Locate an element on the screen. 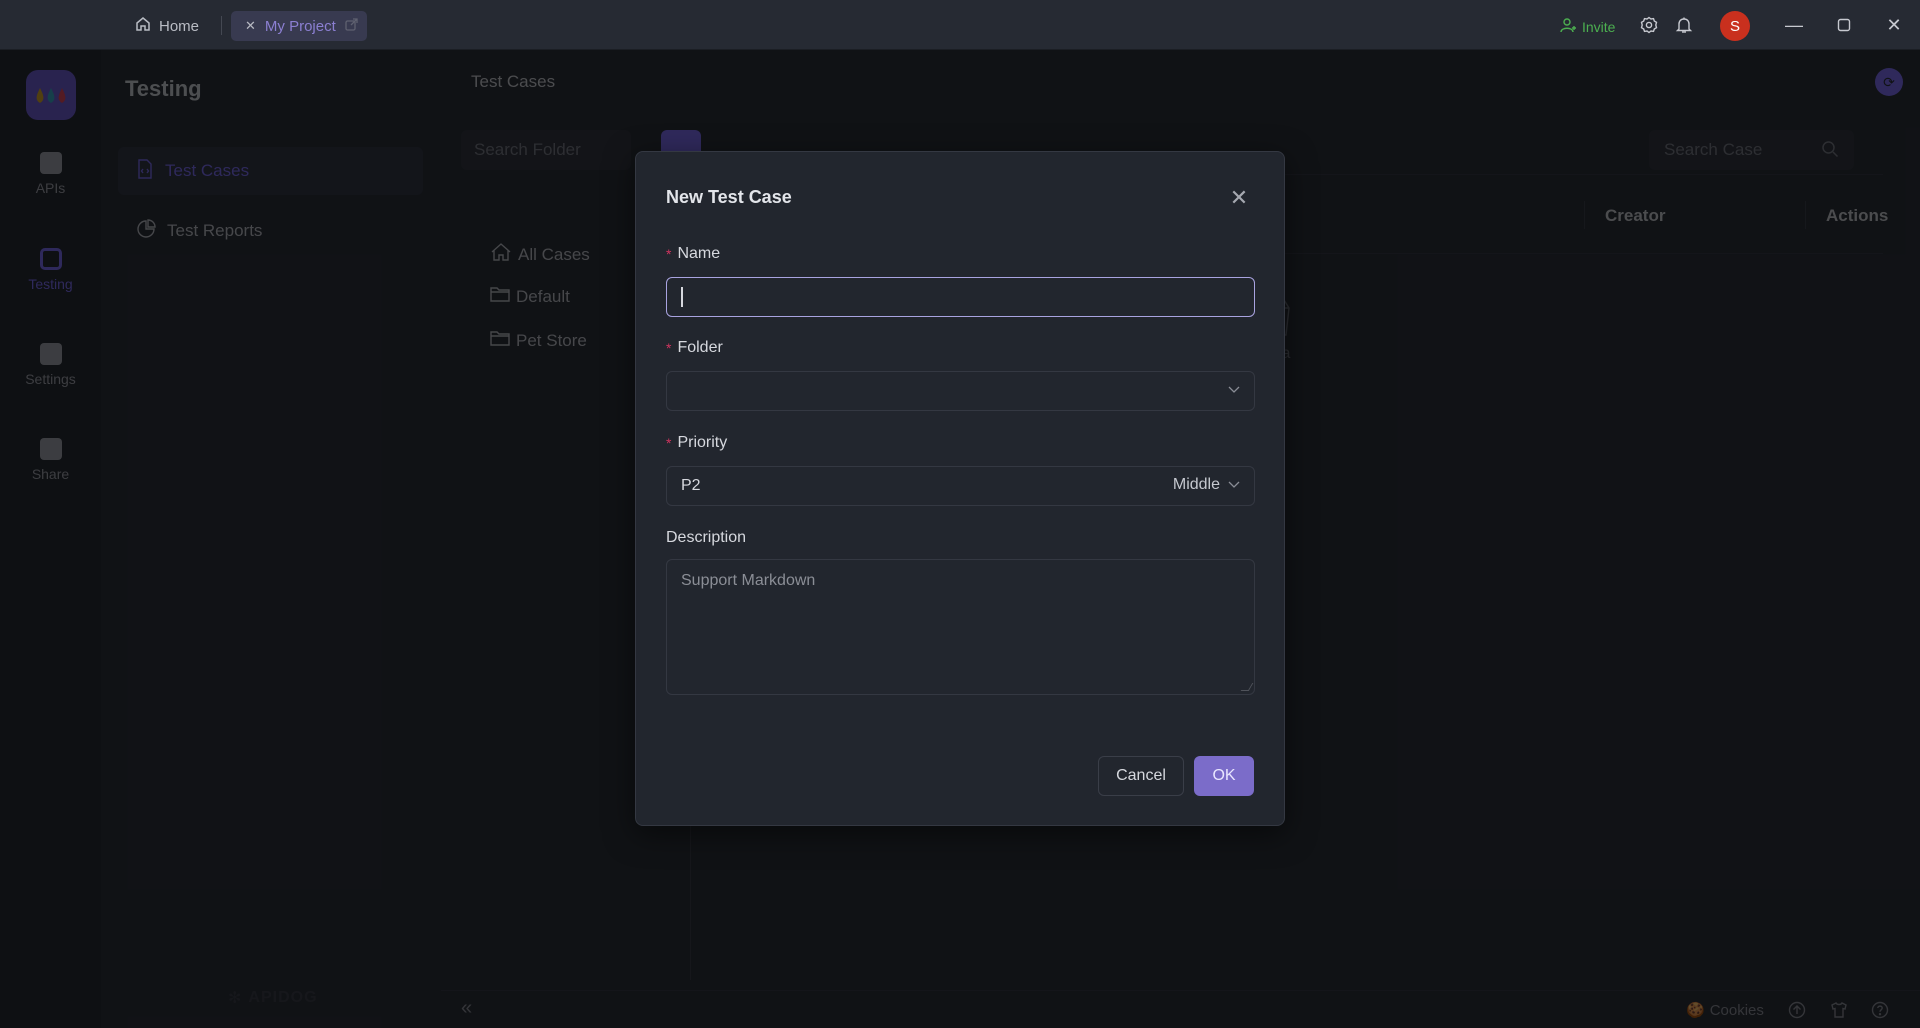 This screenshot has width=1920, height=1028. user-add-icon is located at coordinates (1569, 26).